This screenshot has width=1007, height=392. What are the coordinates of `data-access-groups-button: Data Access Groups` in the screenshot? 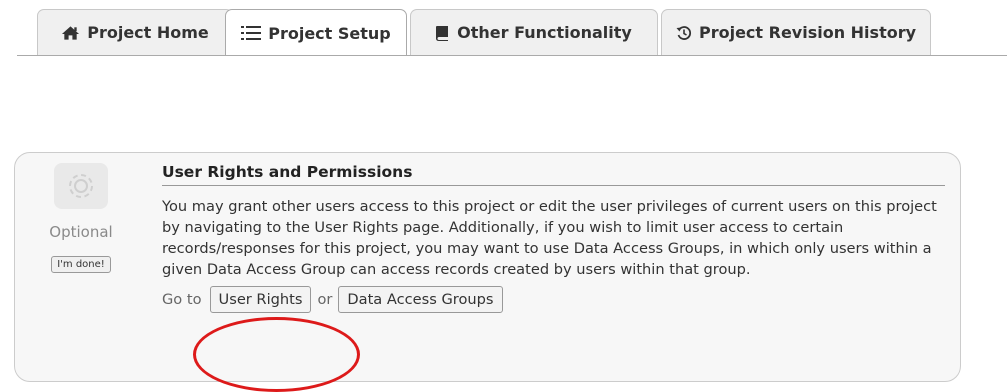 It's located at (420, 299).